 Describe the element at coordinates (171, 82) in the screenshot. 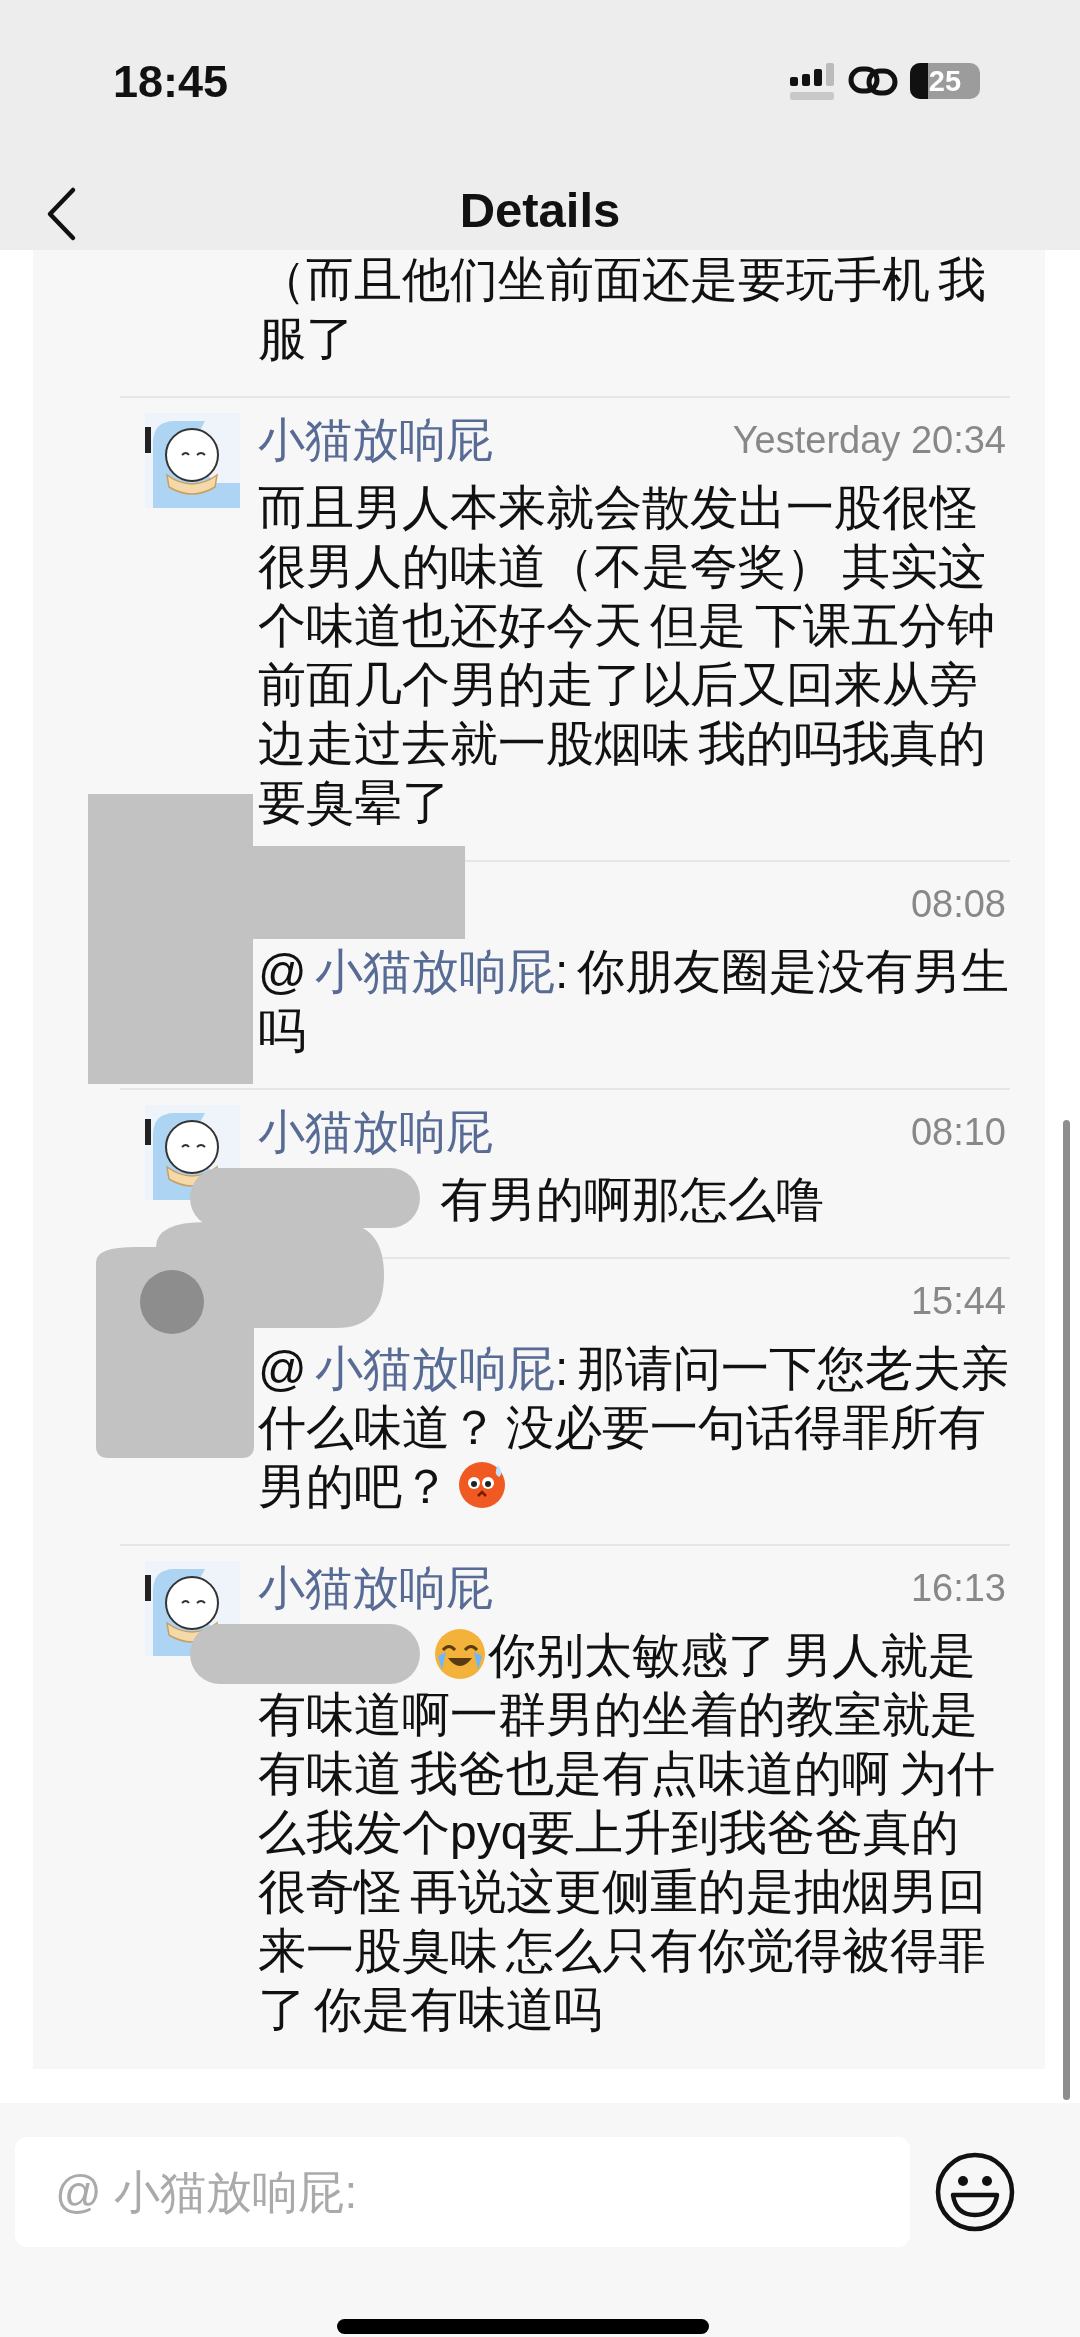

I see `clock-time: 18:45` at that location.